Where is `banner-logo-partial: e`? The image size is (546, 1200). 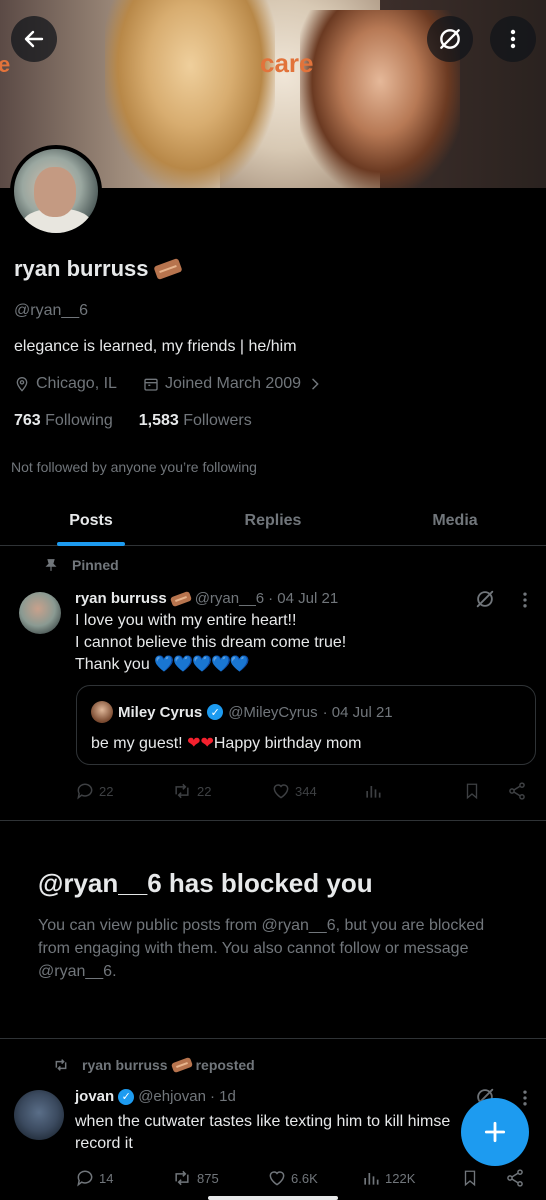
banner-logo-partial: e is located at coordinates (5, 64).